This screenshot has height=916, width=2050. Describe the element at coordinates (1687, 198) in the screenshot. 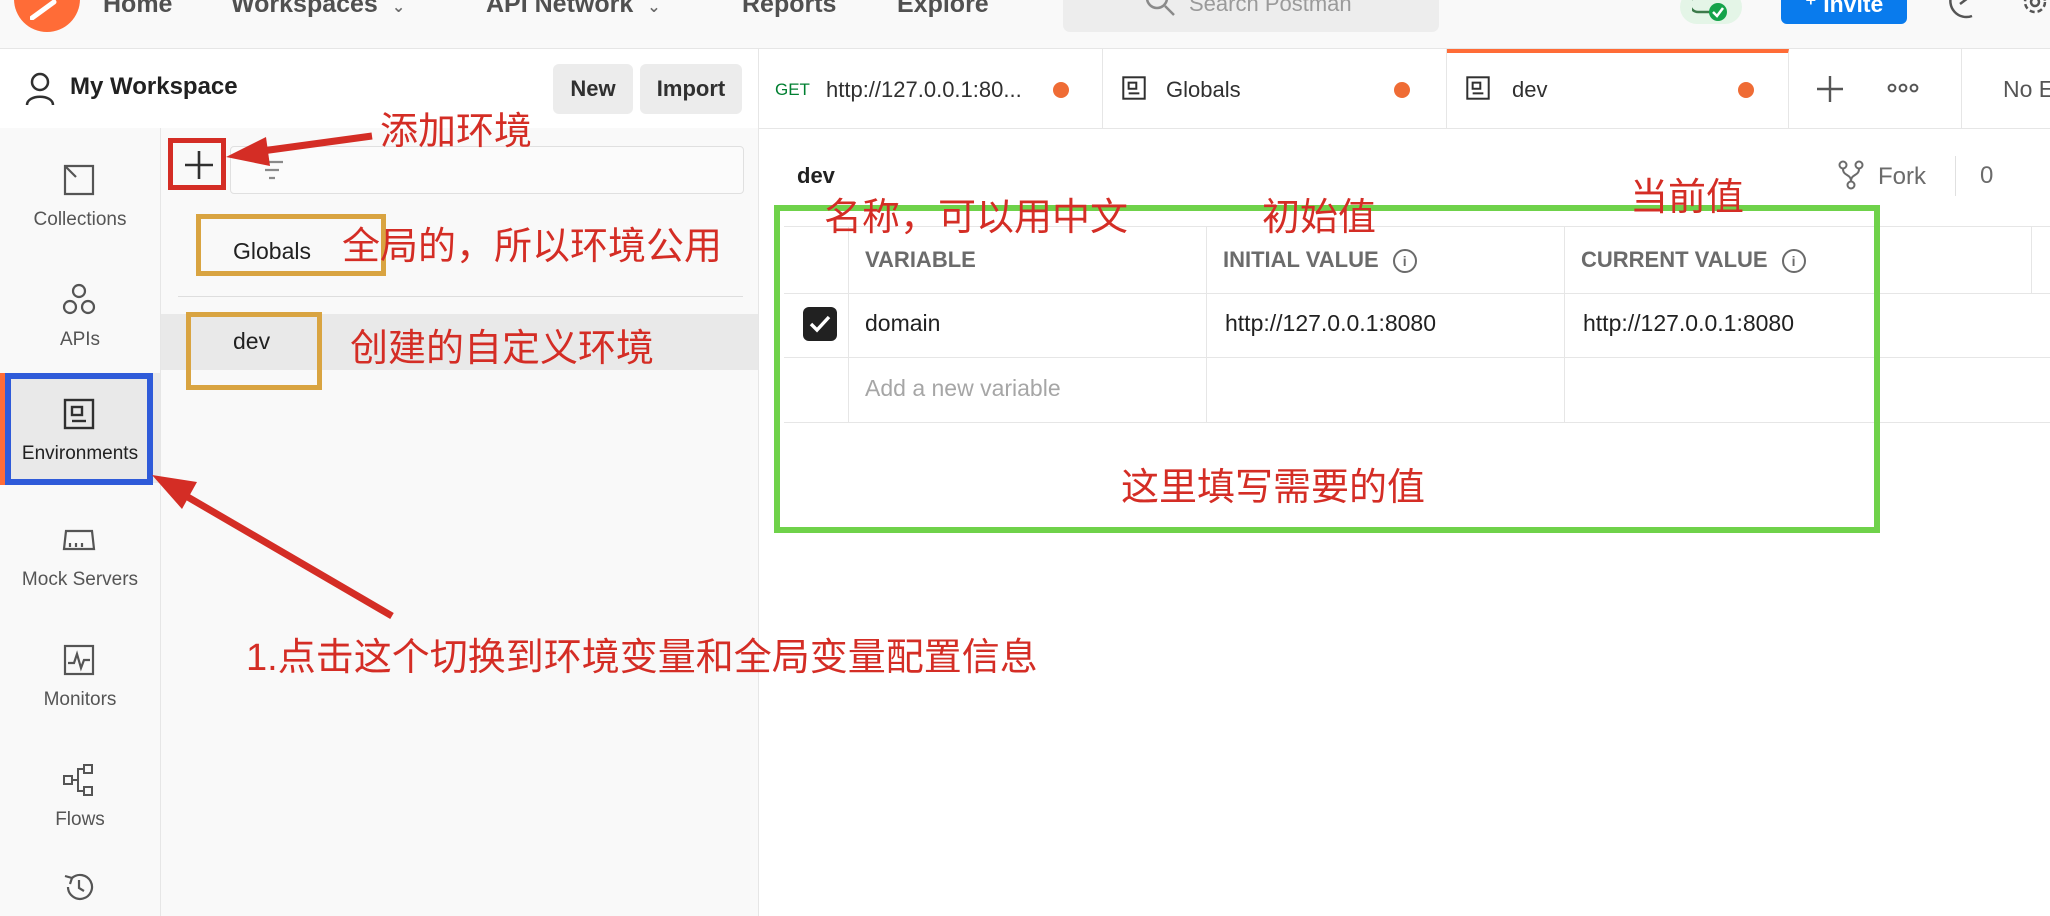

I see `annotation-current: 当前值` at that location.